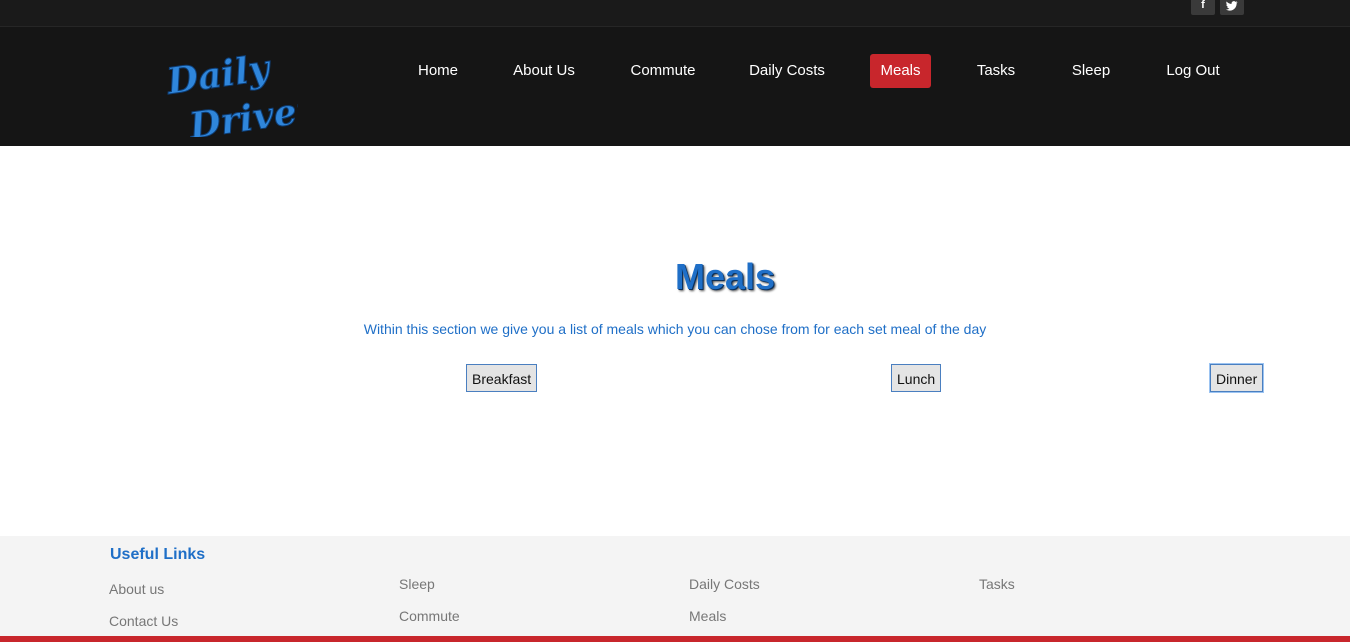  What do you see at coordinates (1232, 7) in the screenshot?
I see `twitter-icon` at bounding box center [1232, 7].